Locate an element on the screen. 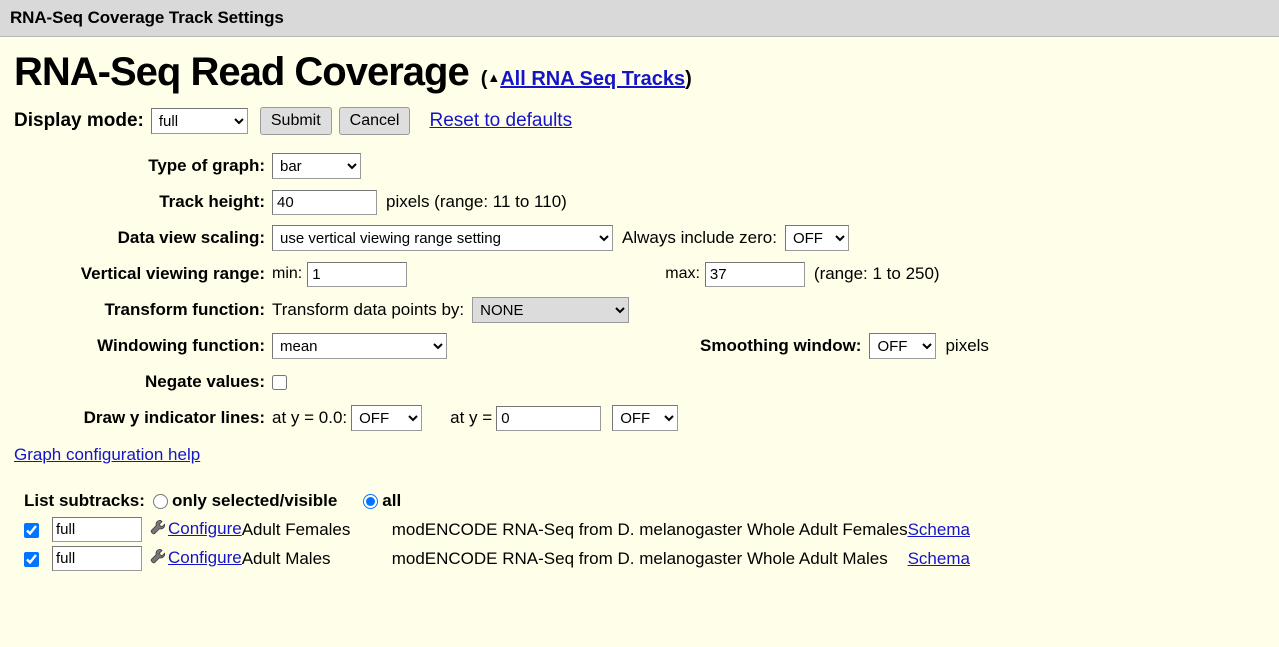 This screenshot has height=647, width=1279. filter-only-selected-option: only selected/visible is located at coordinates (245, 501).